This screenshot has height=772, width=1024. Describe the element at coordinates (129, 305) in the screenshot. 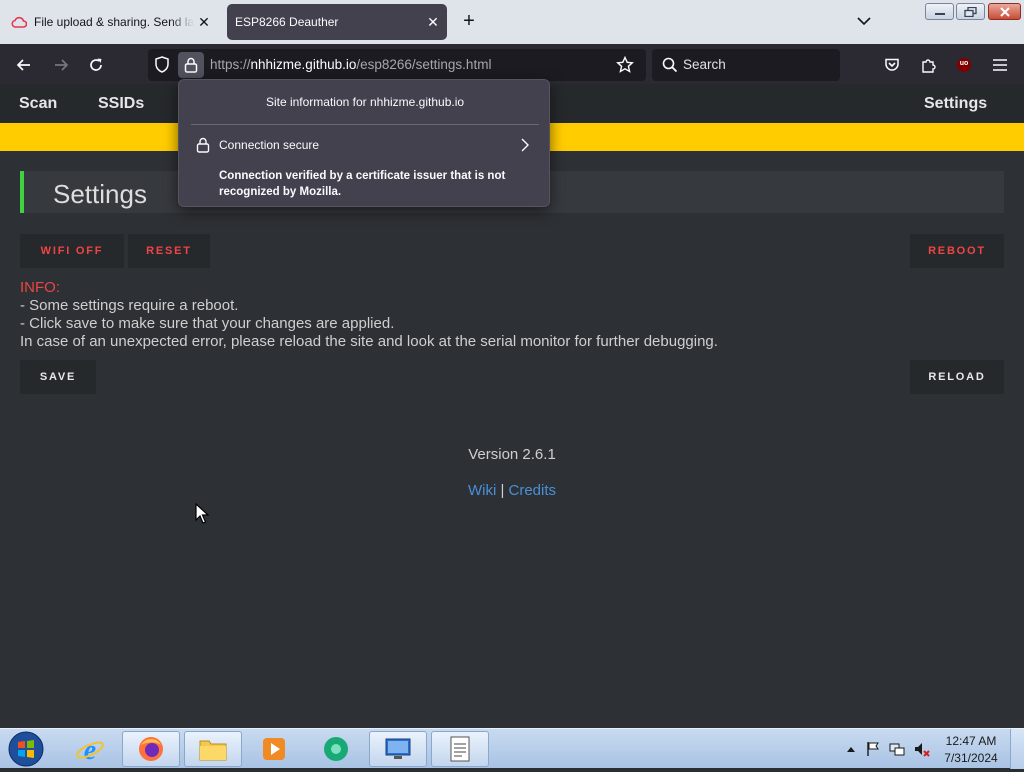

I see `info-line: - Some settings require a reboot.` at that location.